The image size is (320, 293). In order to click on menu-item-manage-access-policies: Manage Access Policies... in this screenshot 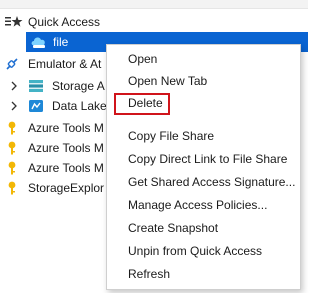, I will do `click(203, 206)`.